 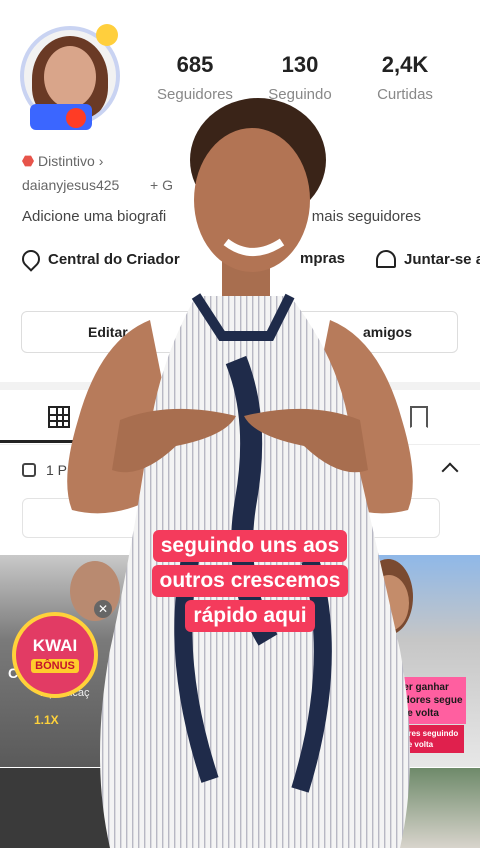 I want to click on bio-prompt-right: ar mais seguidores, so click(x=357, y=216).